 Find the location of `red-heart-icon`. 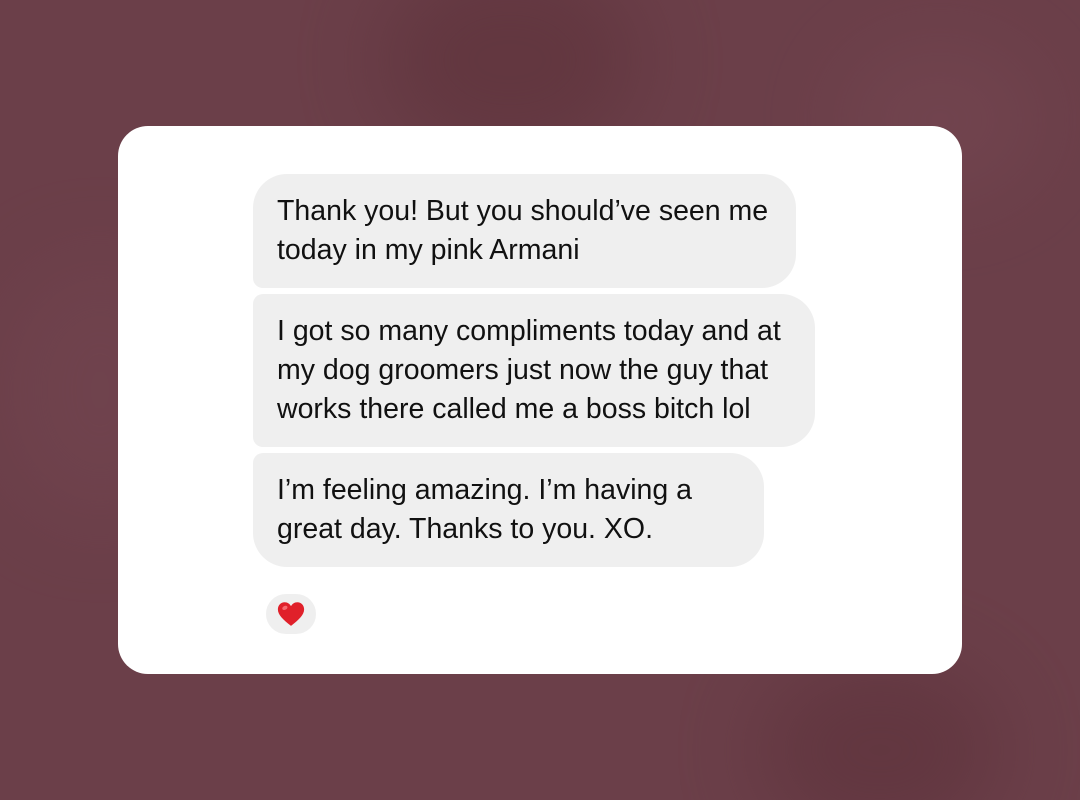

red-heart-icon is located at coordinates (291, 614).